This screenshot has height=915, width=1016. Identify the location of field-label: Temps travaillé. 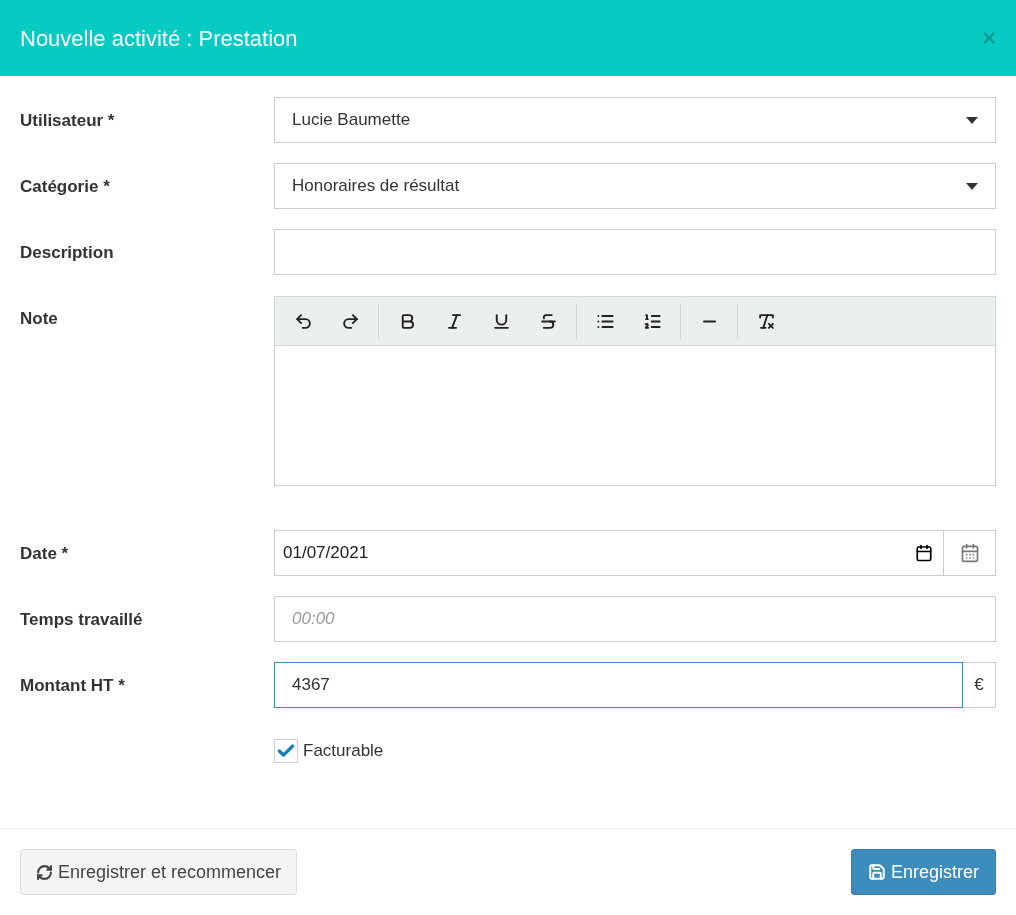
(81, 619).